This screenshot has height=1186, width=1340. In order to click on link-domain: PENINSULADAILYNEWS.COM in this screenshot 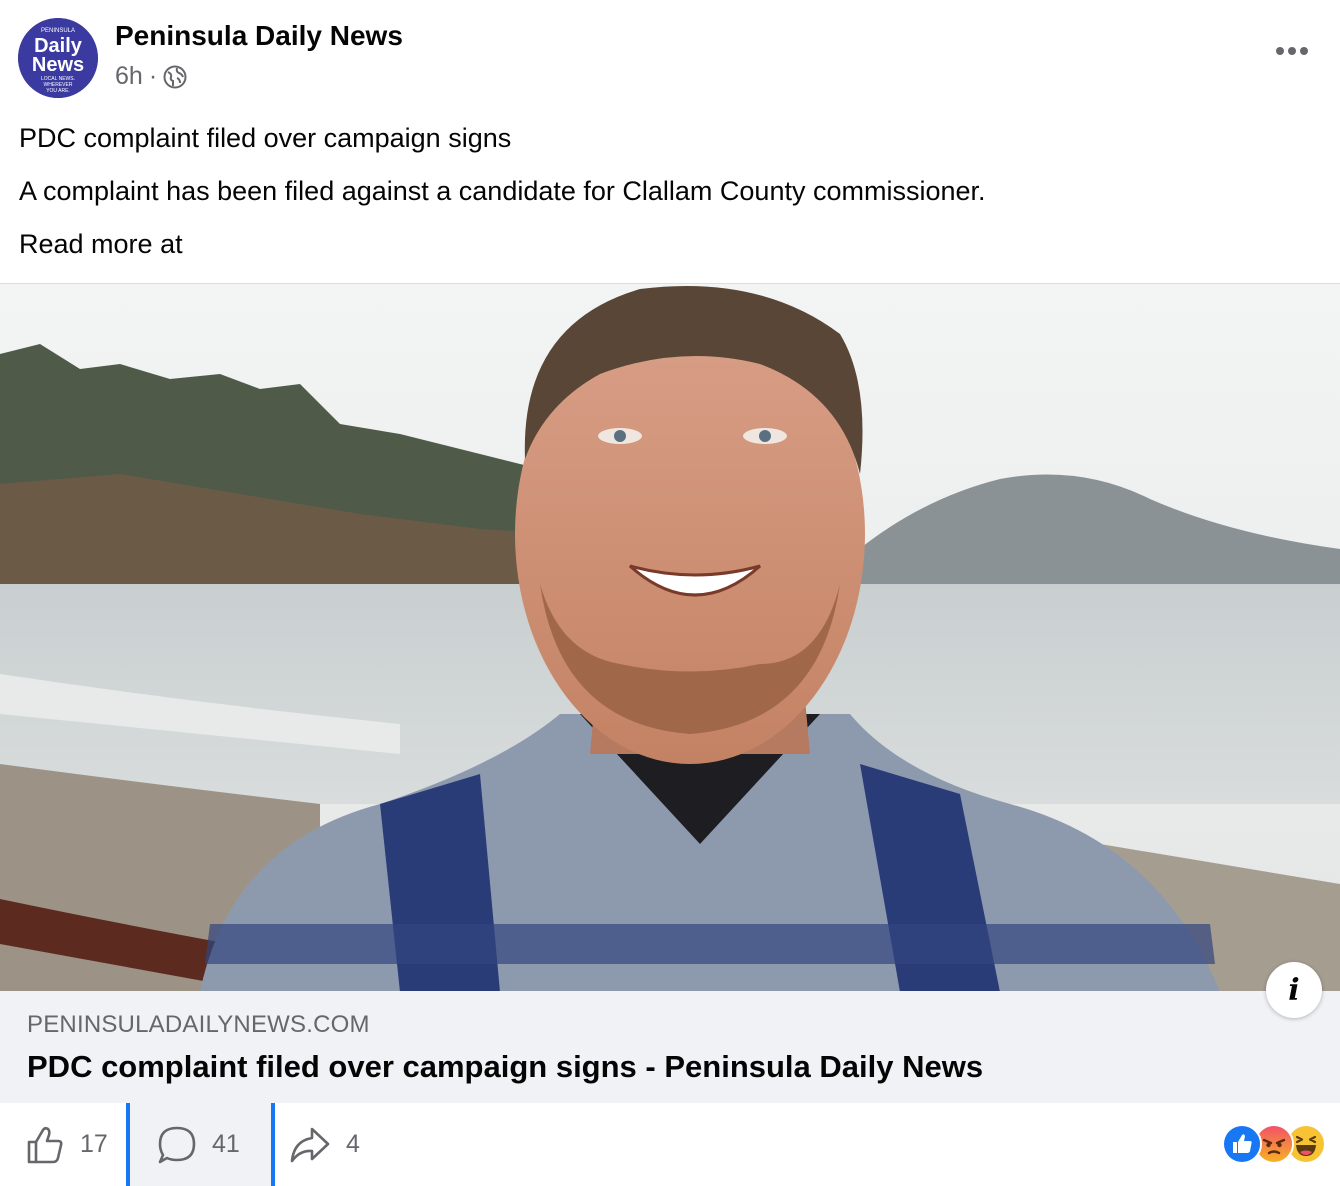, I will do `click(198, 1024)`.